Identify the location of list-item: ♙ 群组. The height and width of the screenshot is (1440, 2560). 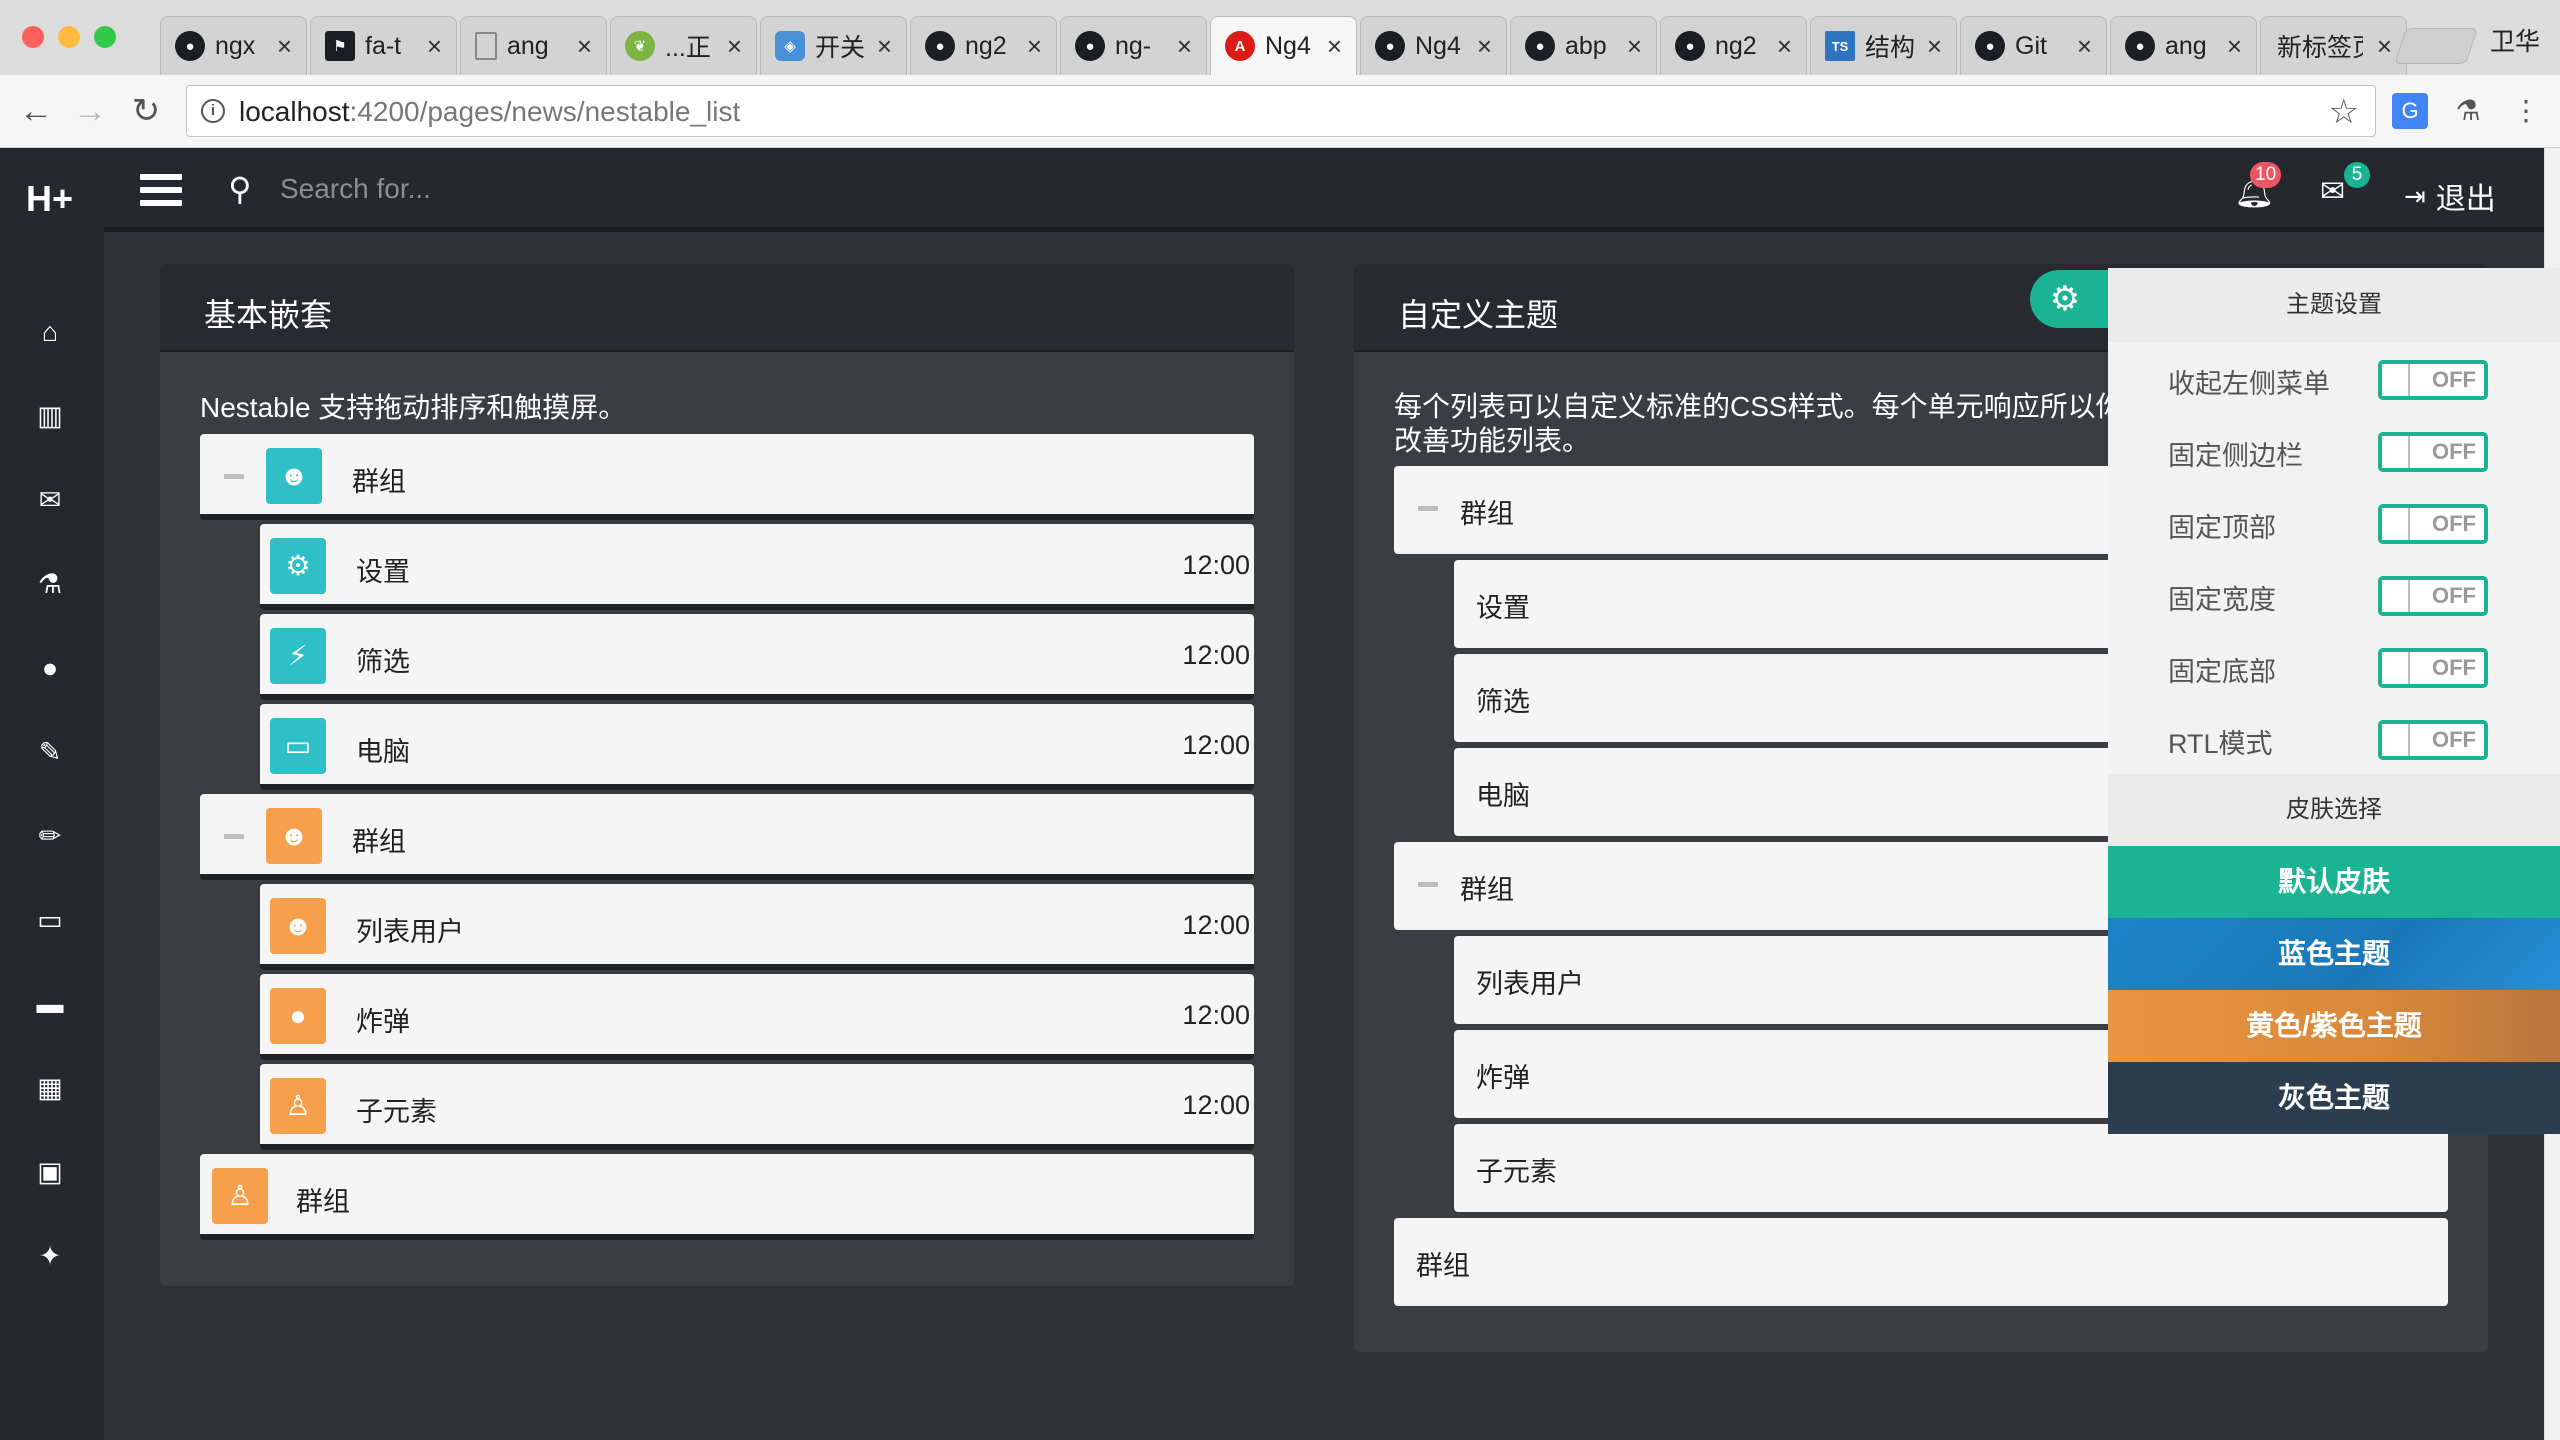
(727, 1197).